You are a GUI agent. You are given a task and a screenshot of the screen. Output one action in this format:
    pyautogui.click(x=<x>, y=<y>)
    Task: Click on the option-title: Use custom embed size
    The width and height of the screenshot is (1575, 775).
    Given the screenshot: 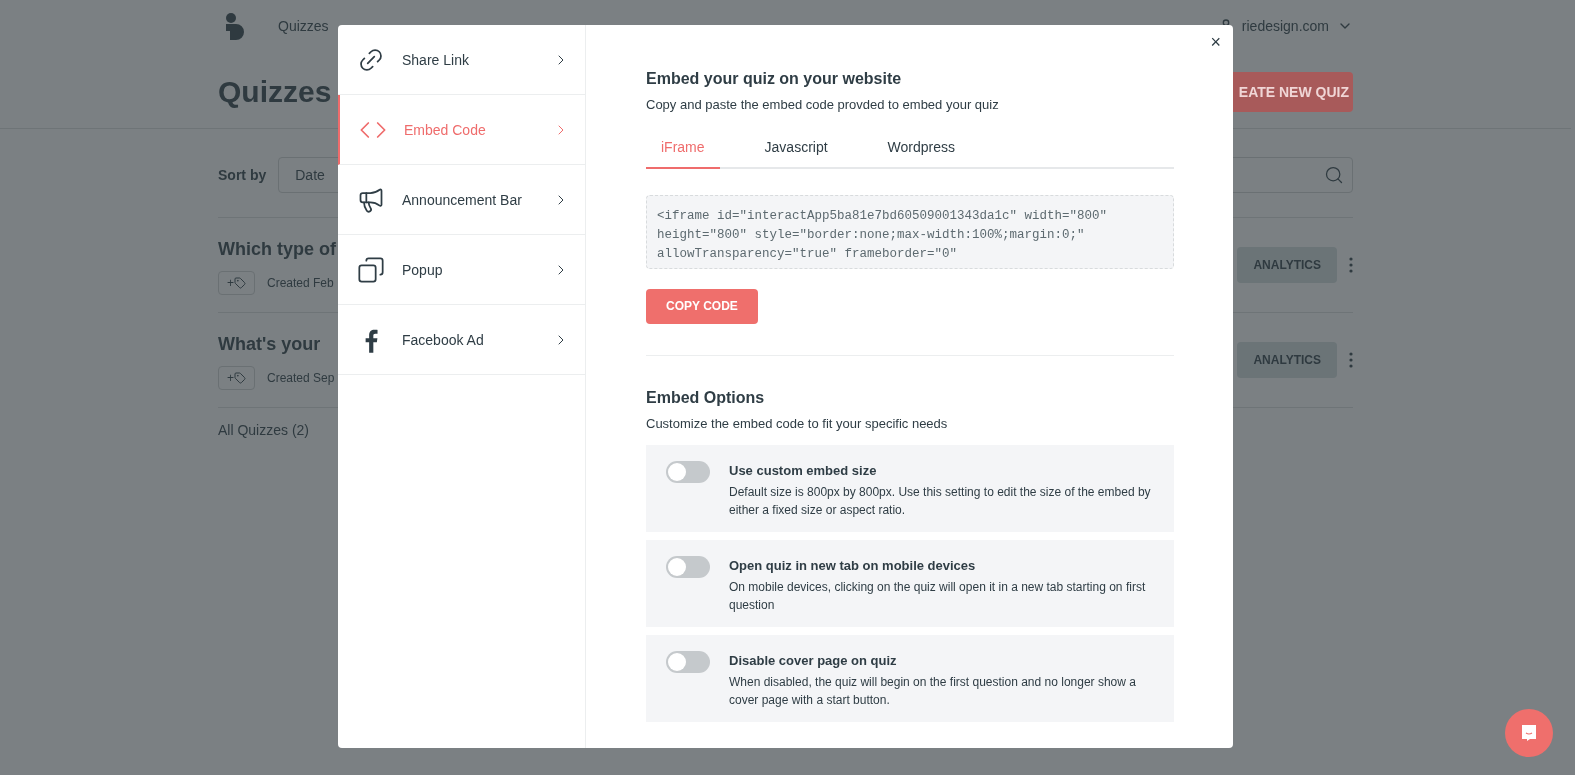 What is the action you would take?
    pyautogui.click(x=803, y=471)
    